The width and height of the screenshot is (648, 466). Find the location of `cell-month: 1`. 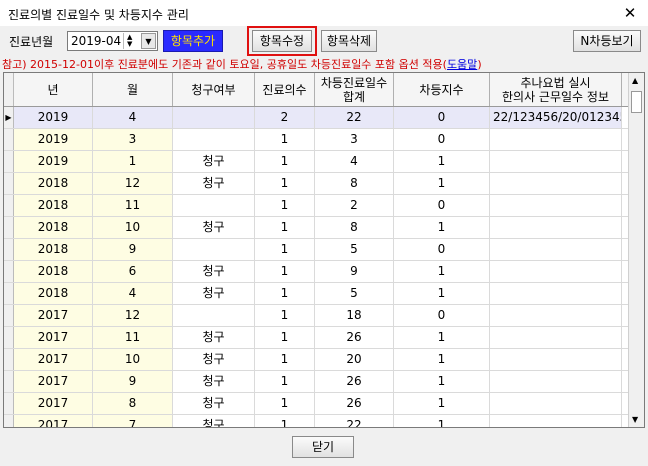

cell-month: 1 is located at coordinates (133, 161).